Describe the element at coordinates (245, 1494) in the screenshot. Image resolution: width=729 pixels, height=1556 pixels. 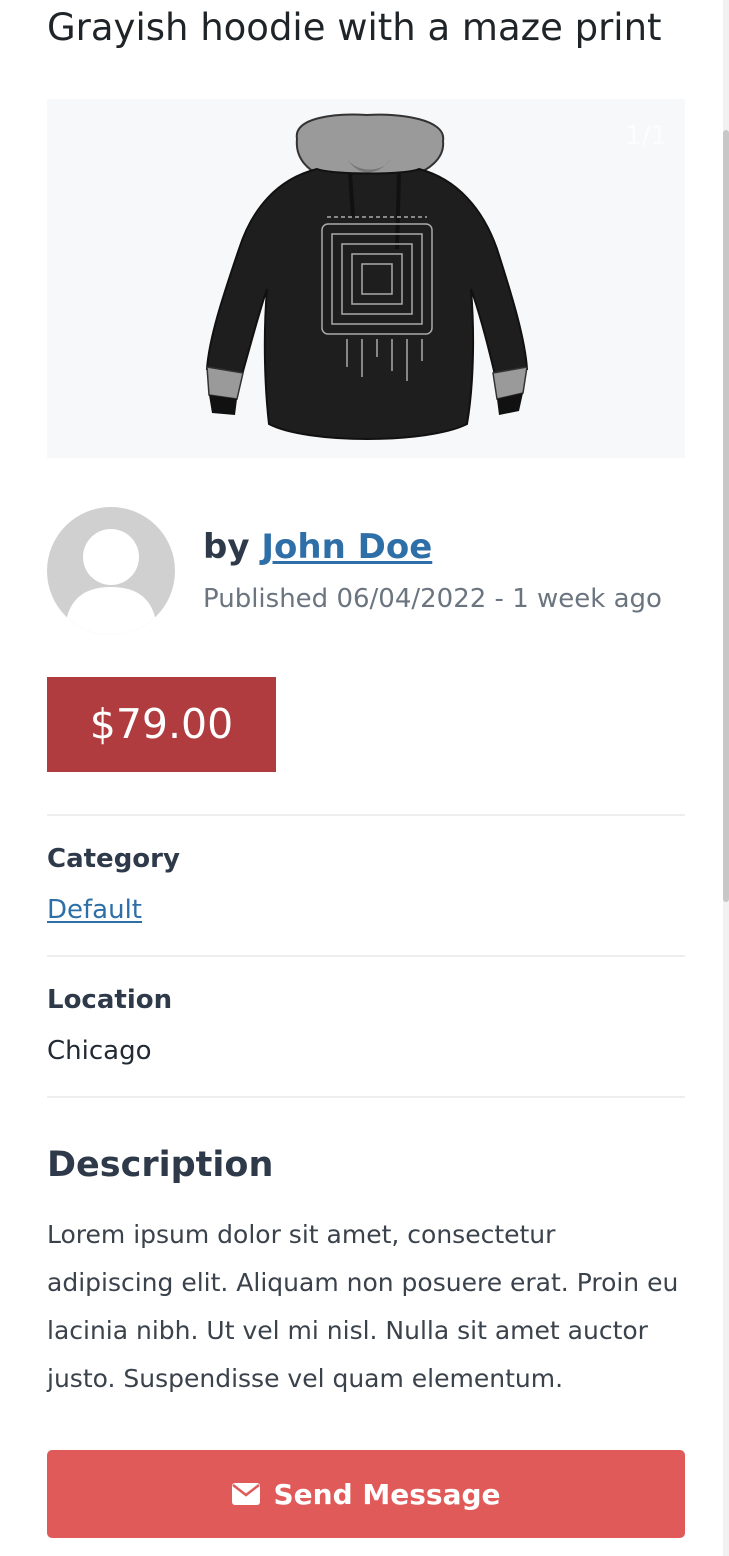
I see `envelope-icon` at that location.